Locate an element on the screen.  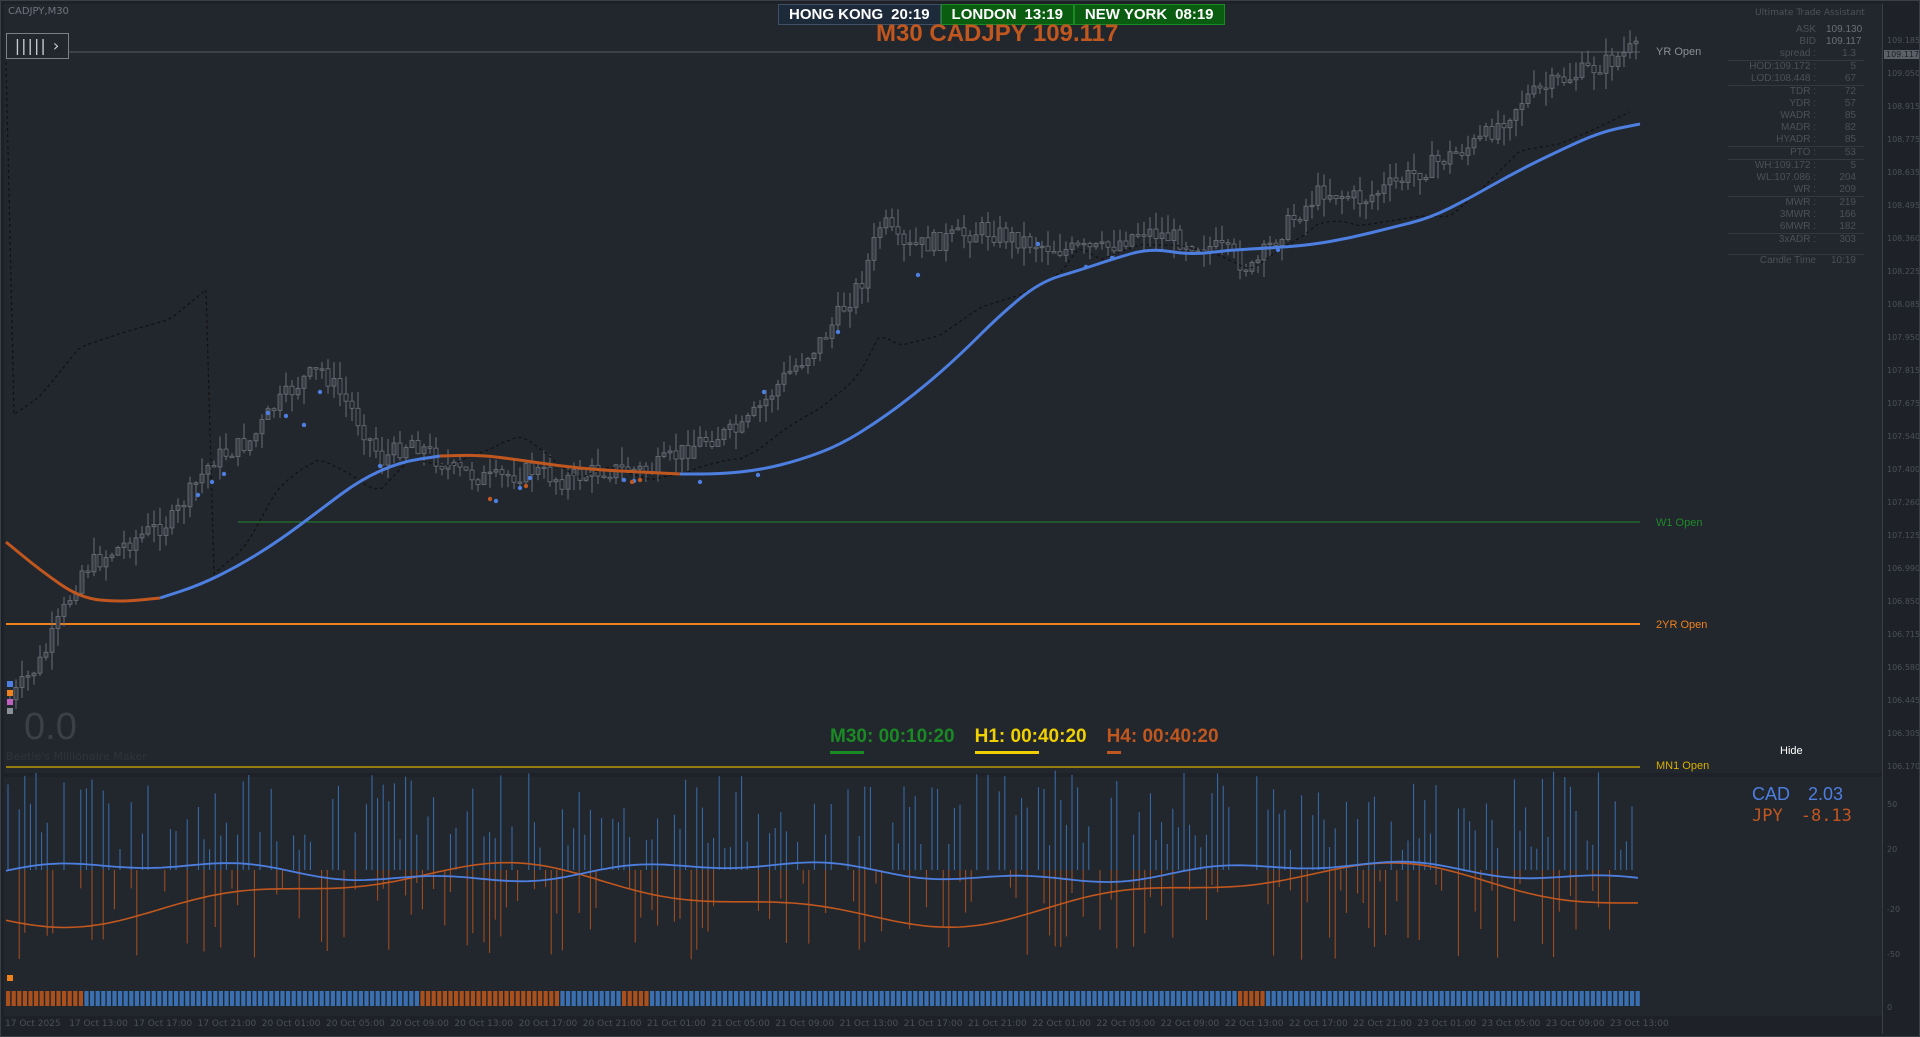
timer-h4: H4: 00:40:20 is located at coordinates (1162, 740).